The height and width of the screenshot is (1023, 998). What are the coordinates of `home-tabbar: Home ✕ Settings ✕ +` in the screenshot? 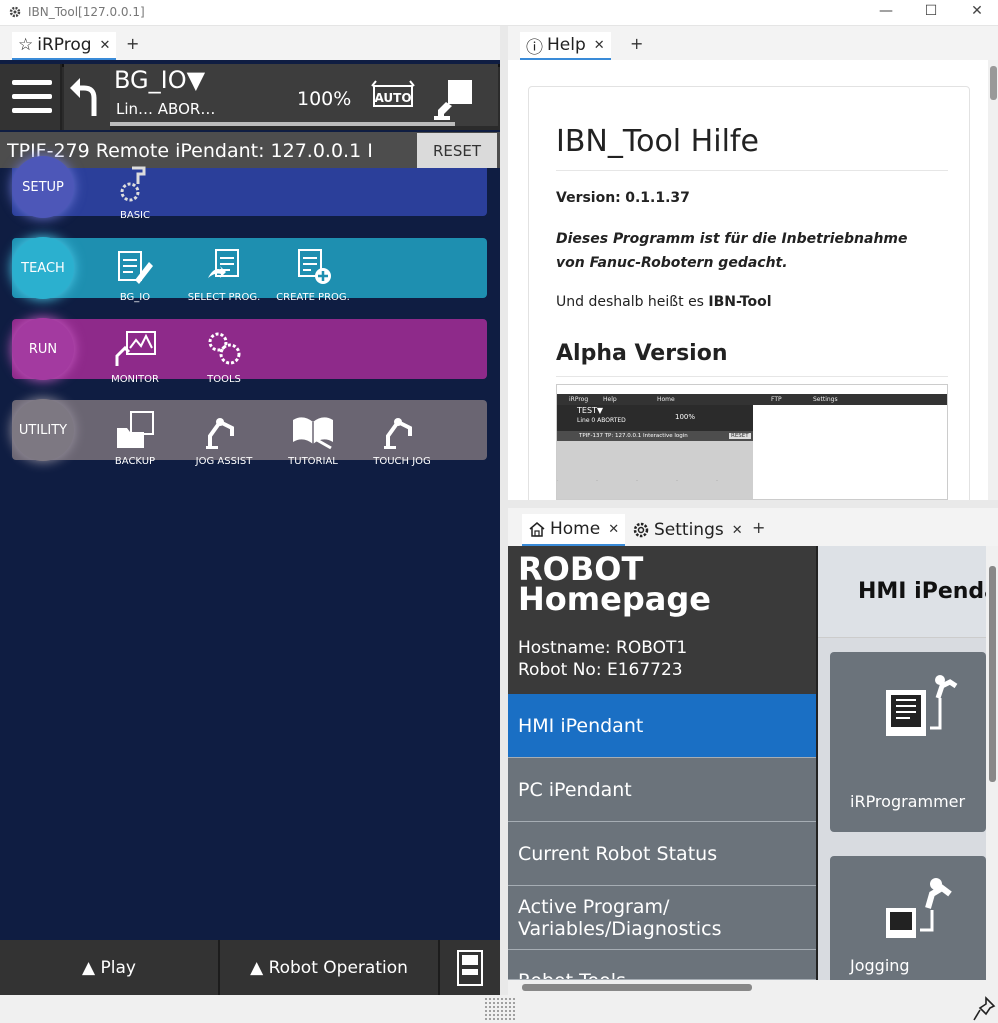 It's located at (753, 527).